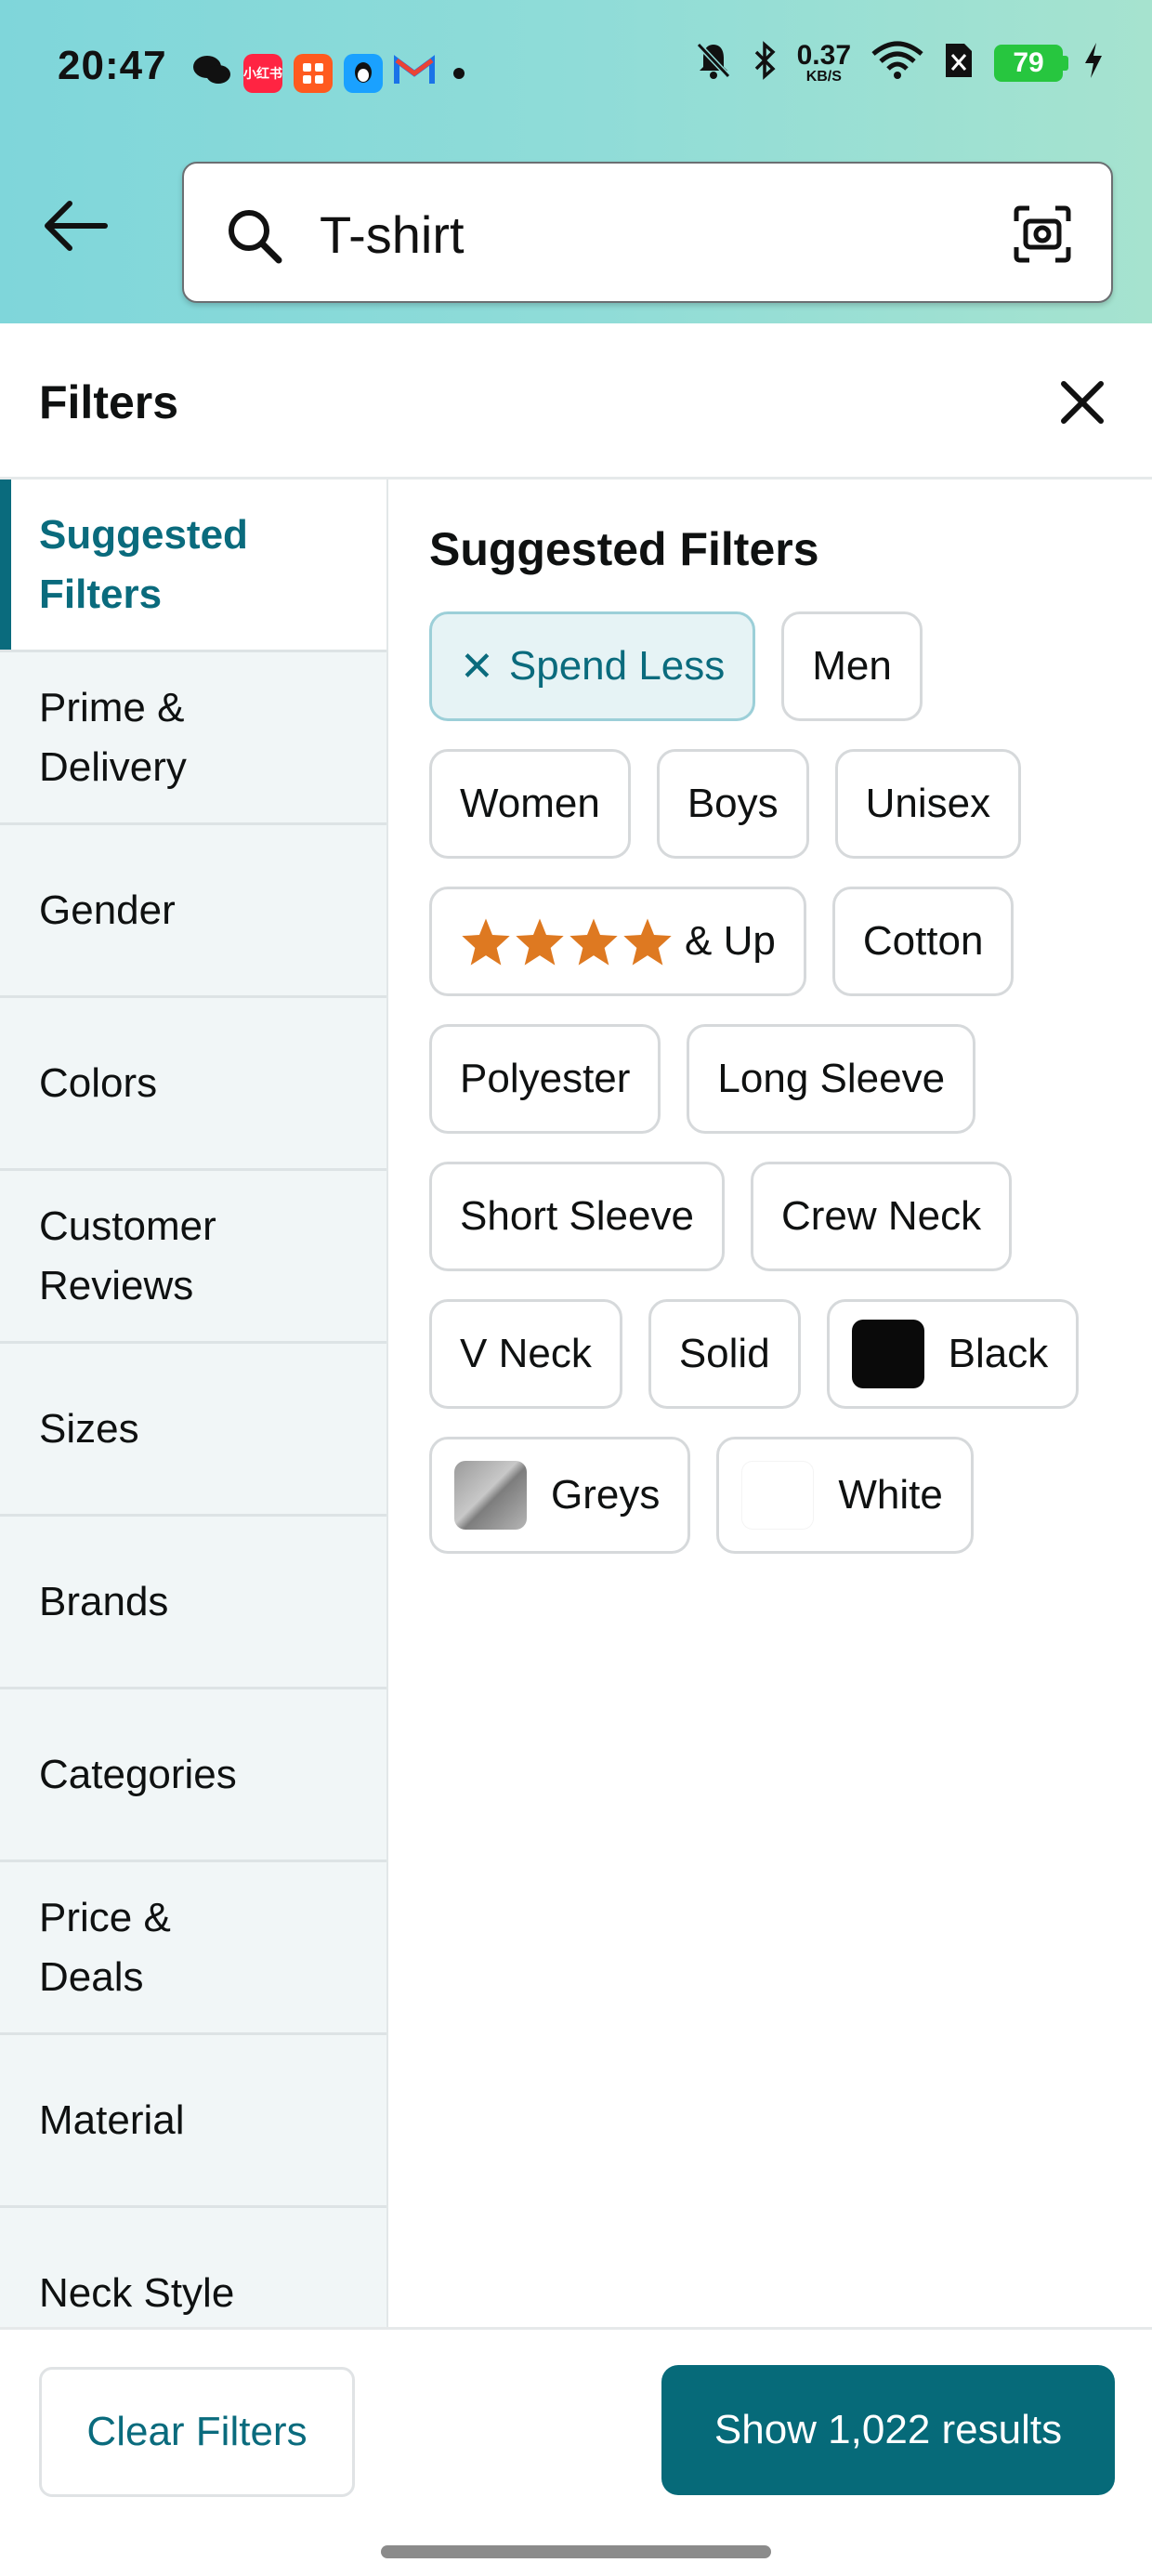  Describe the element at coordinates (624, 549) in the screenshot. I see `panel-heading: Suggested Filters` at that location.